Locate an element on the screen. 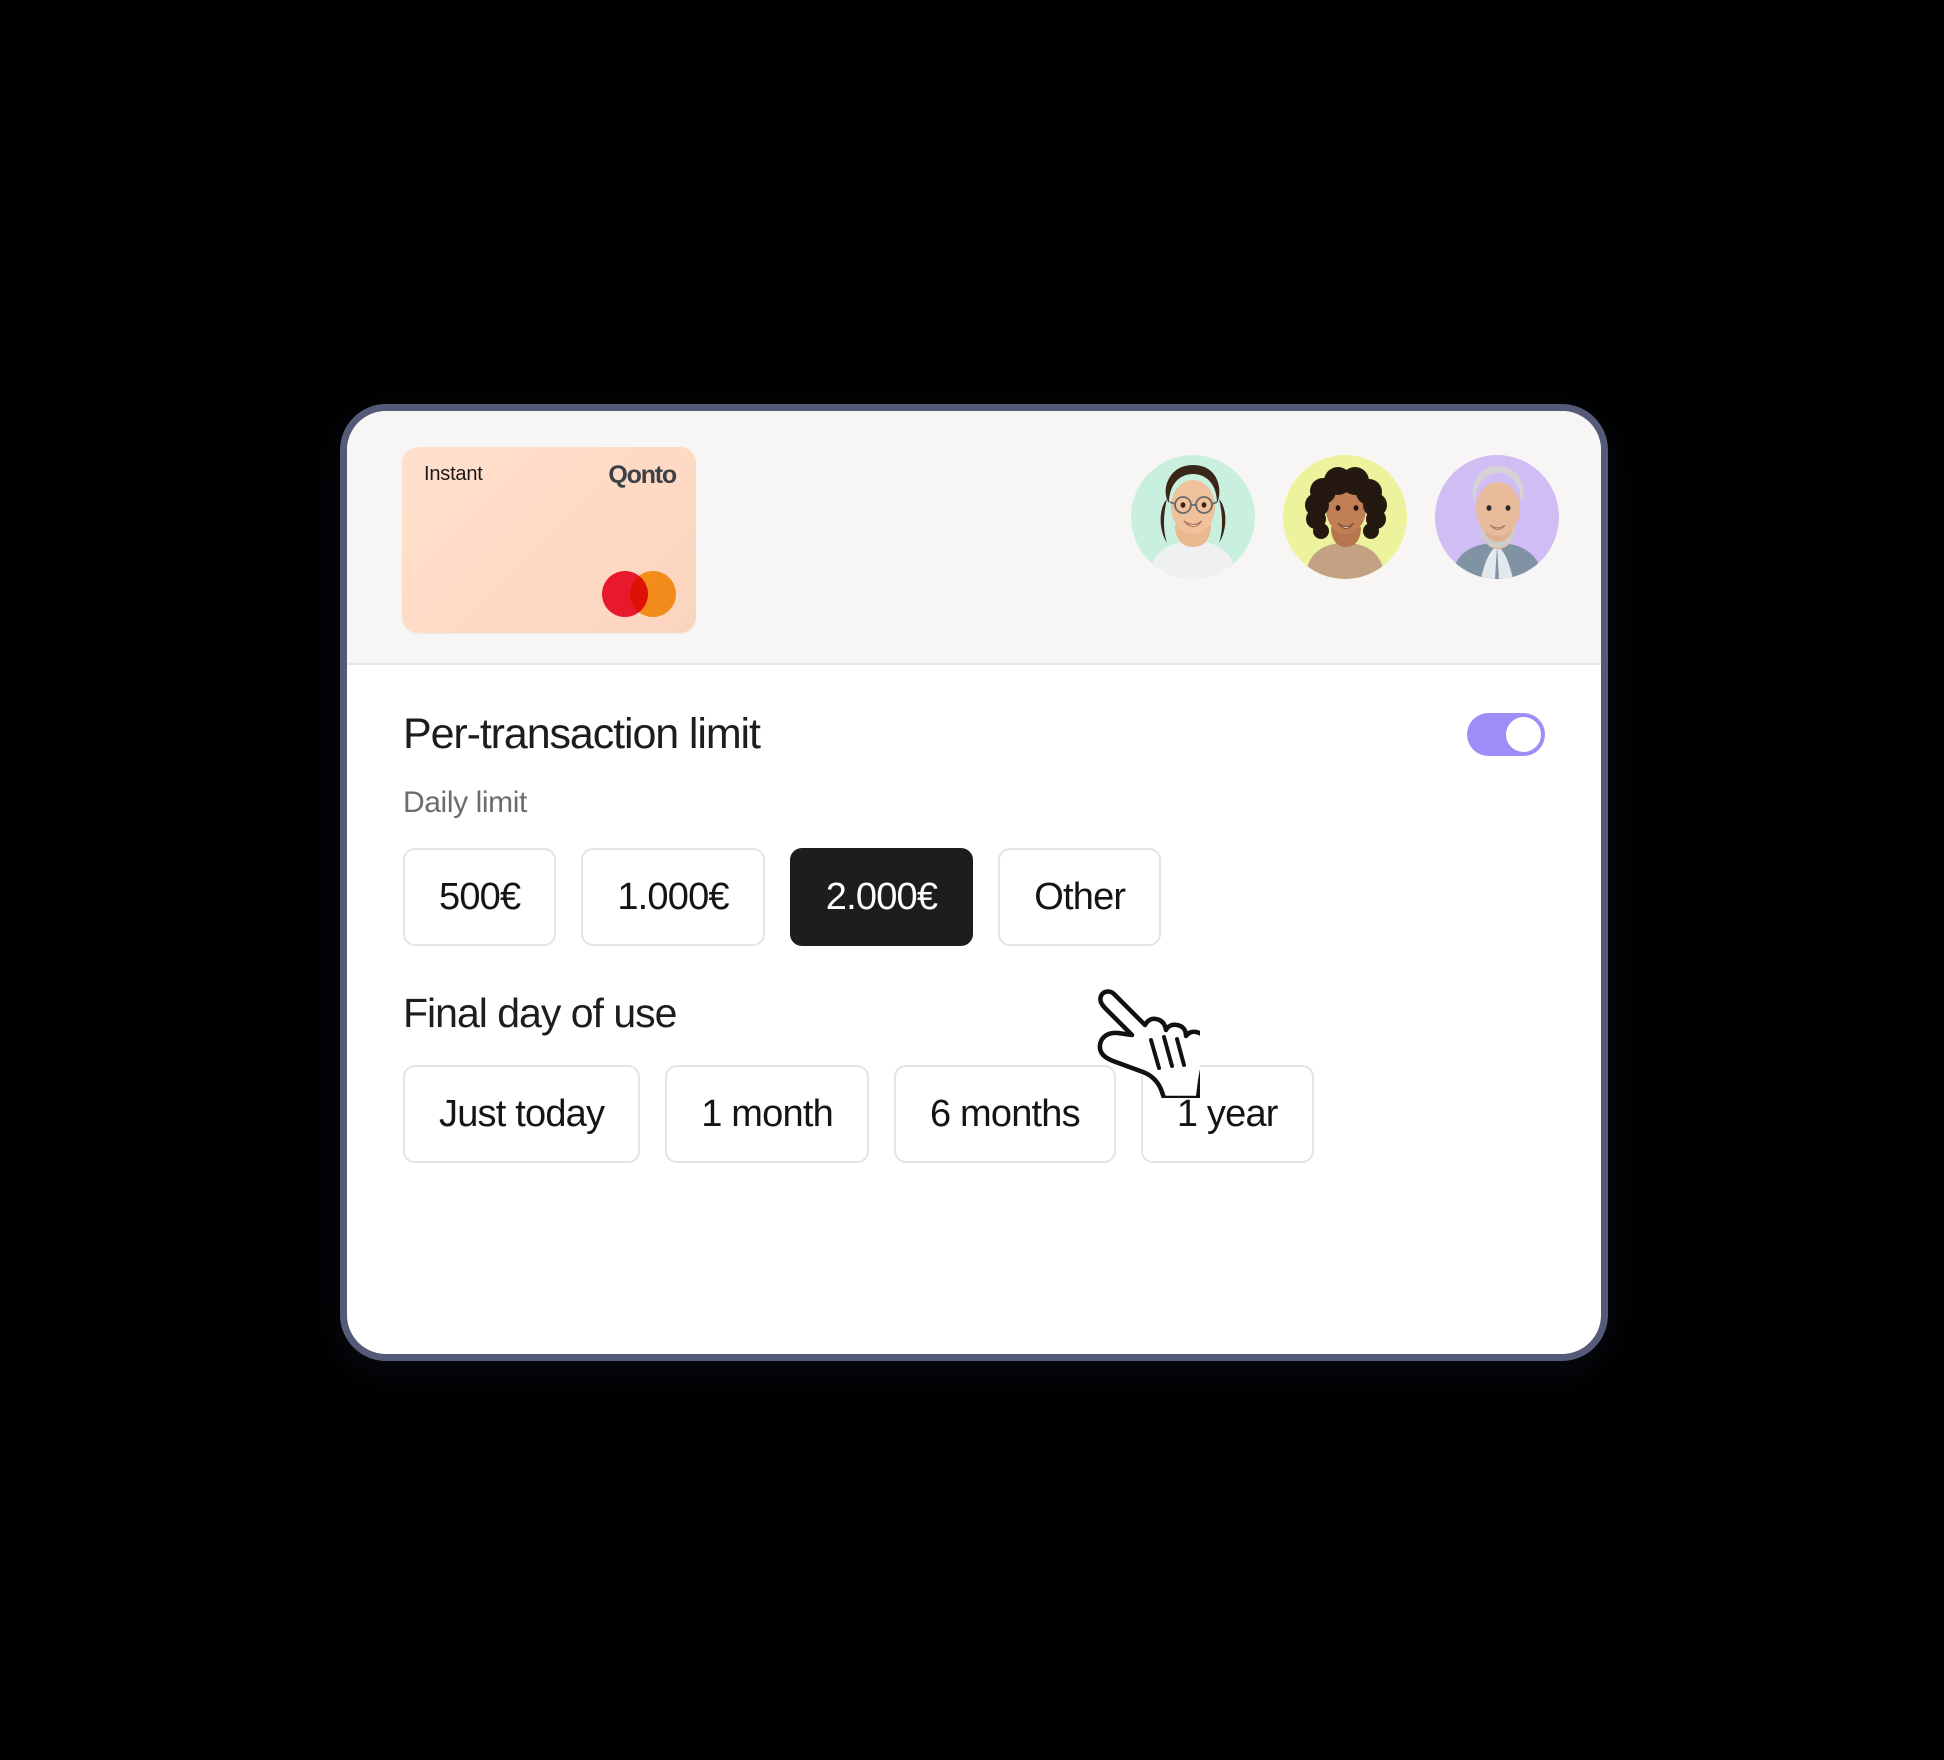 Image resolution: width=1944 pixels, height=1760 pixels. final-day-option-1-year: 1 year is located at coordinates (1227, 1114).